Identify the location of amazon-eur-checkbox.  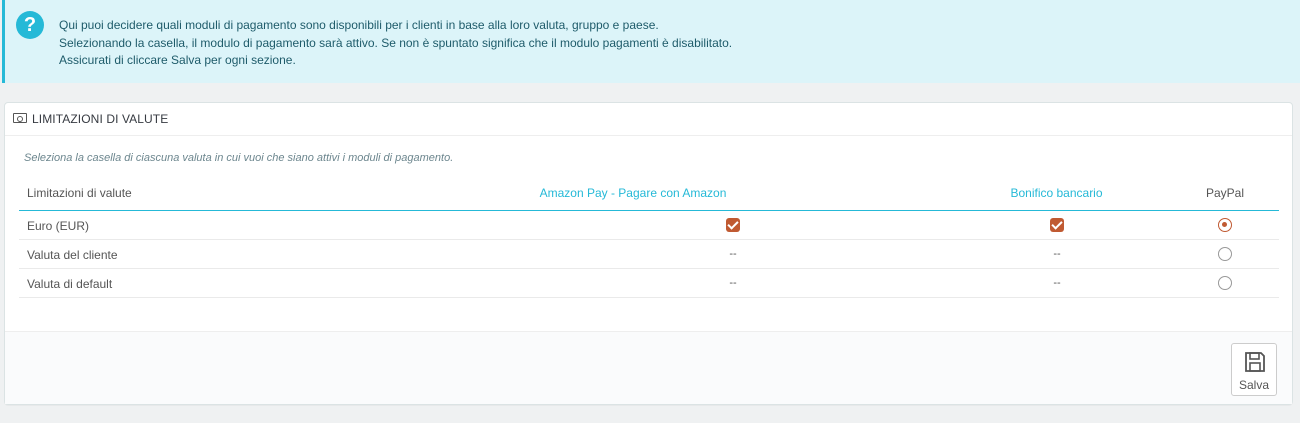
(733, 225).